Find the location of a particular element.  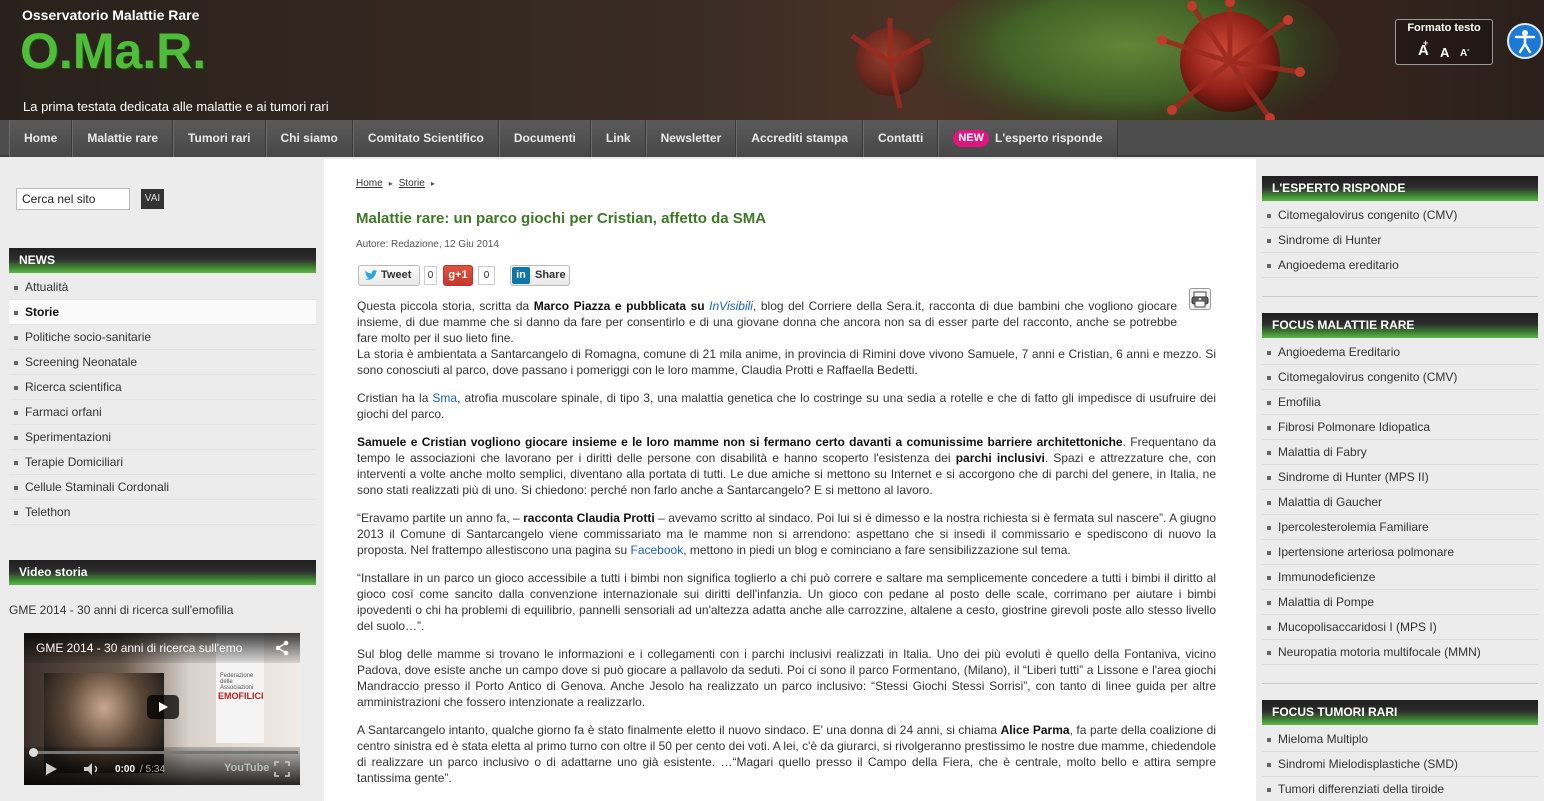

focus-rare-item: Neuropatia motoria multifocale (MMN) is located at coordinates (1400, 652).